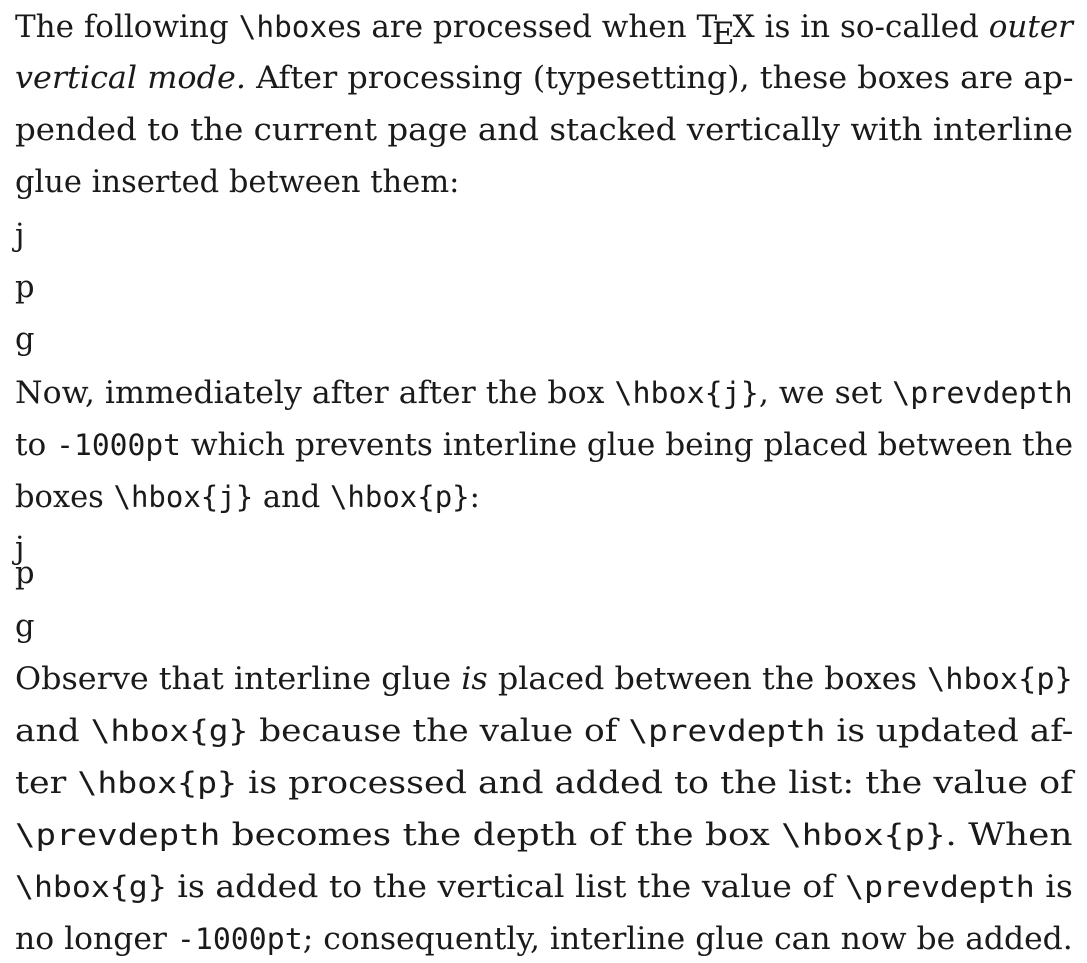 The image size is (1087, 963). I want to click on text-line: glue inserted between them:, so click(237, 183).